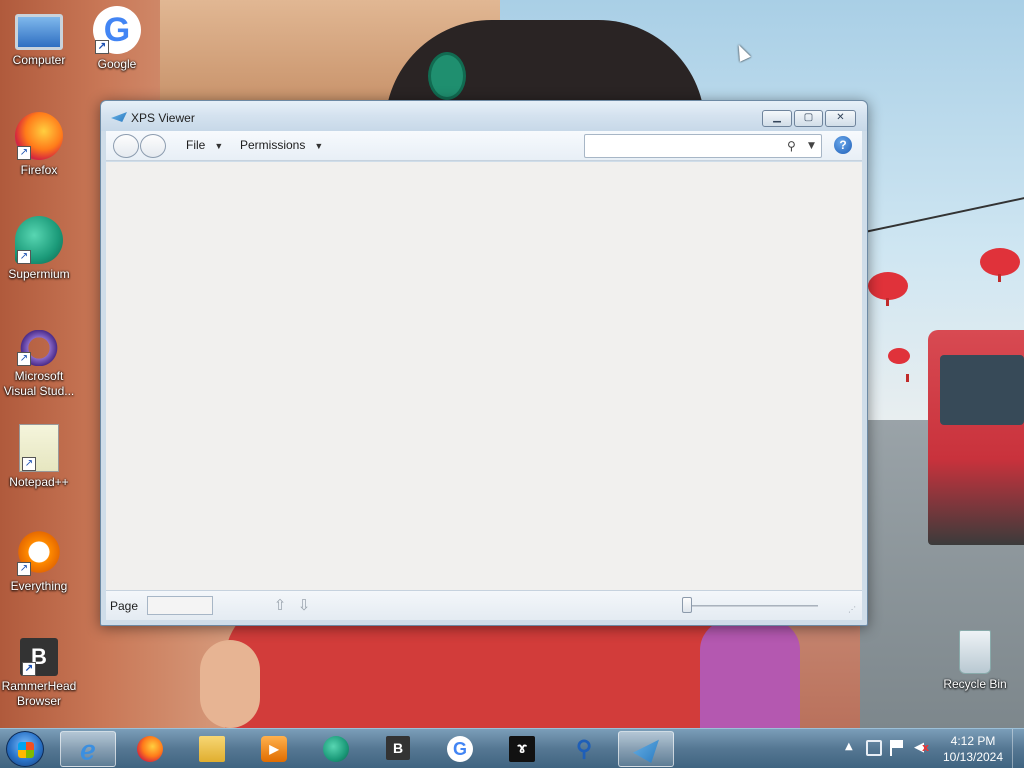 The width and height of the screenshot is (1024, 768). I want to click on desktop-icon-firefox: ↗ Firefox, so click(39, 145).